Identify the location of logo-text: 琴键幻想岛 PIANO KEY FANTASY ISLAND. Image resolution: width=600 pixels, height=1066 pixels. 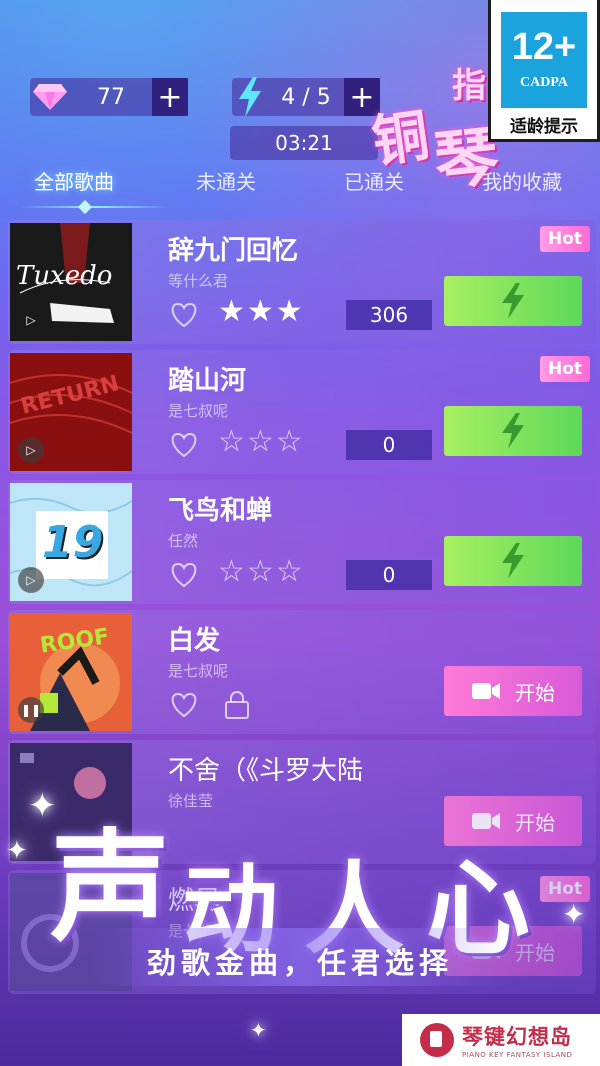
(517, 1040).